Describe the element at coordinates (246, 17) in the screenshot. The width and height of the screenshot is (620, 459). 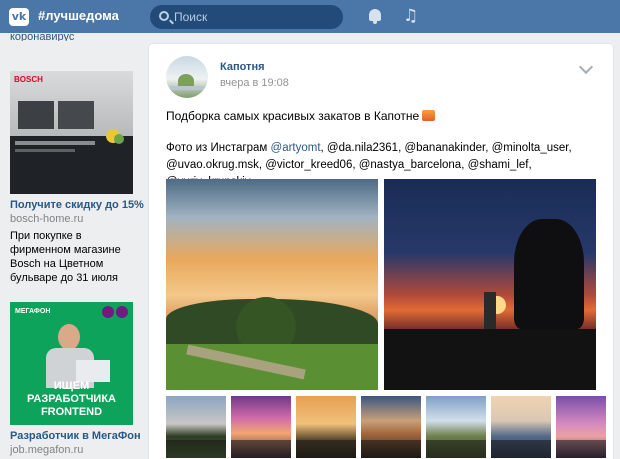
I see `search-input: Поиск` at that location.